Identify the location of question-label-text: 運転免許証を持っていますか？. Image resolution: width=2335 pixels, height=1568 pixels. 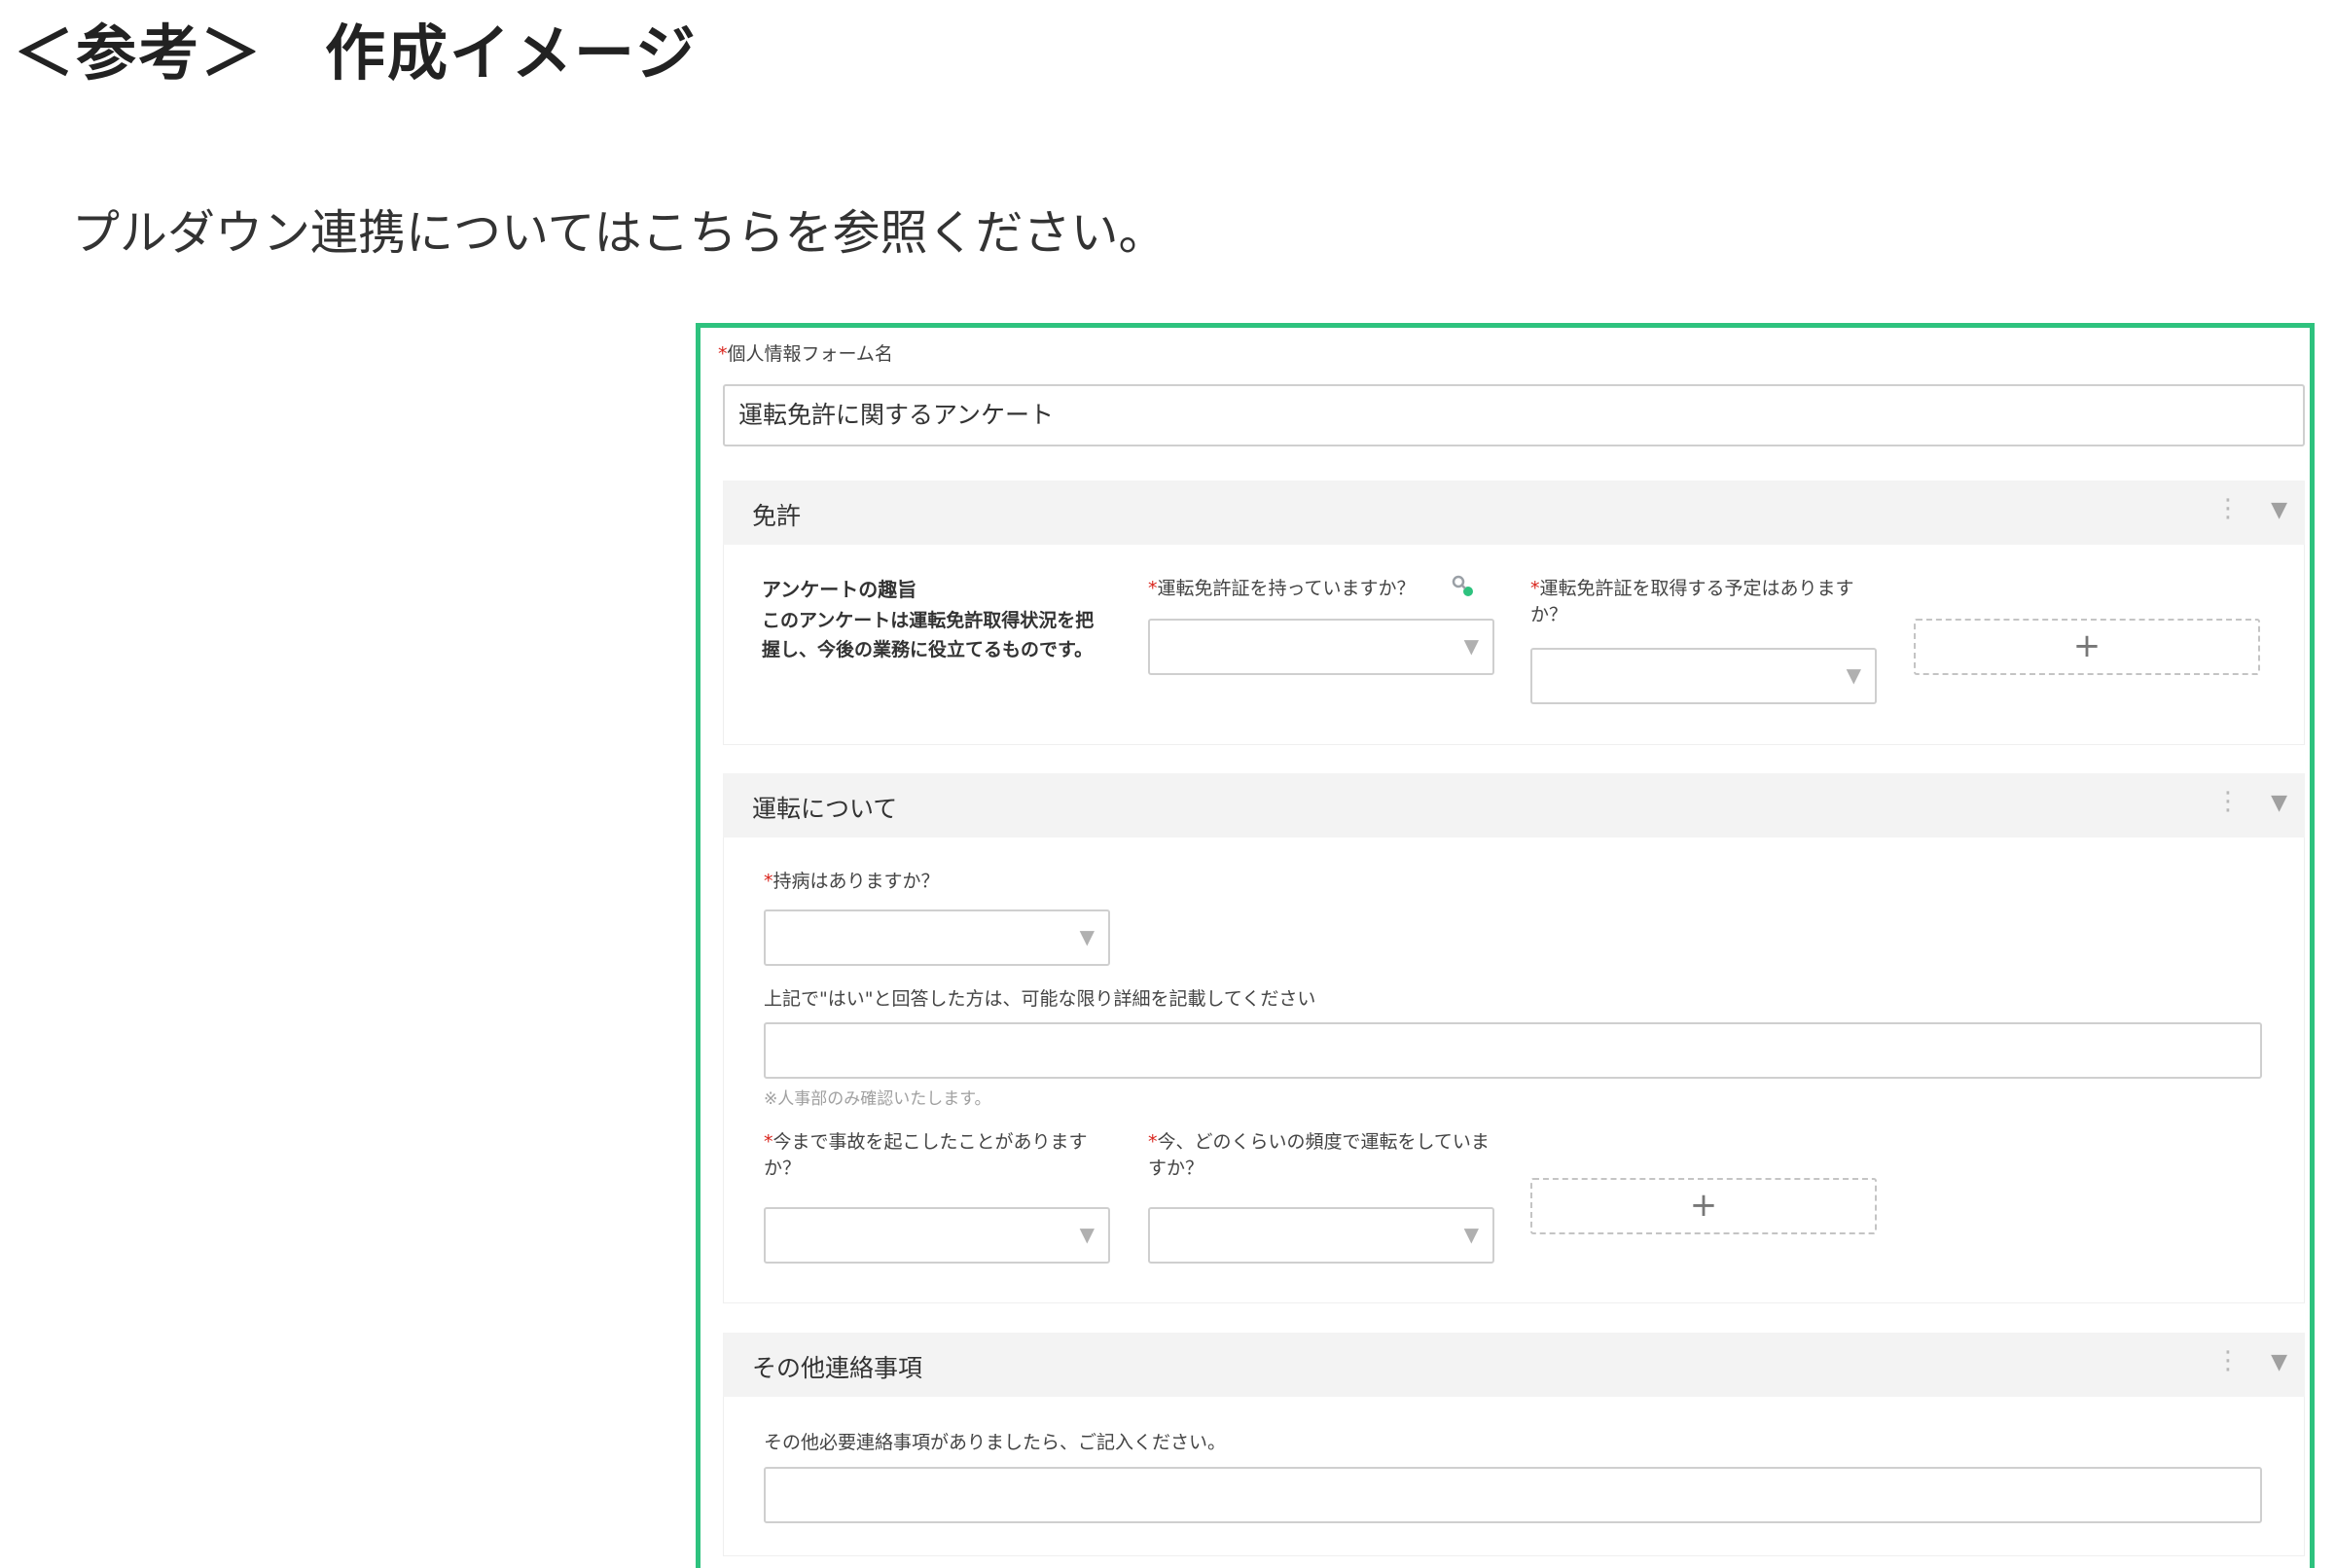
(1286, 588).